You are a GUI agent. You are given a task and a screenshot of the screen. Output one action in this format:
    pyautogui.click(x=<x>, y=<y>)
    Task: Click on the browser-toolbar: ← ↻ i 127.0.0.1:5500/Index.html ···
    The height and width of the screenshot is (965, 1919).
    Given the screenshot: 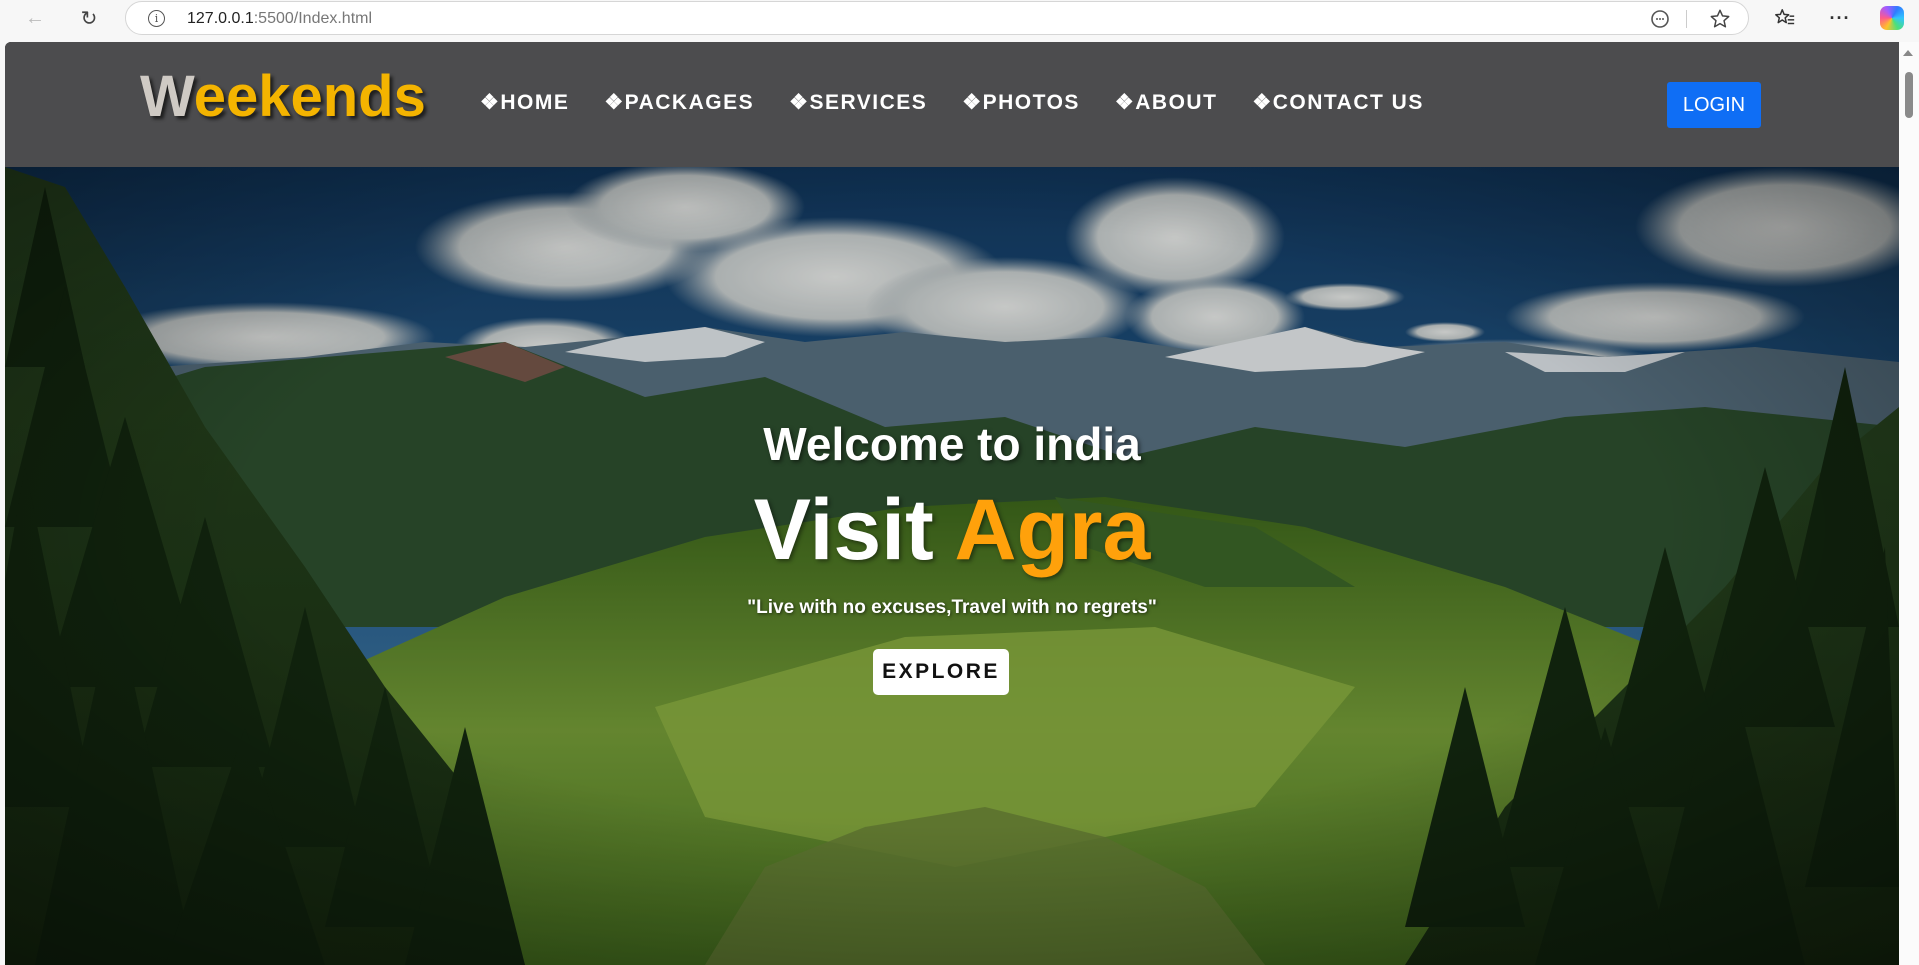 What is the action you would take?
    pyautogui.click(x=959, y=18)
    